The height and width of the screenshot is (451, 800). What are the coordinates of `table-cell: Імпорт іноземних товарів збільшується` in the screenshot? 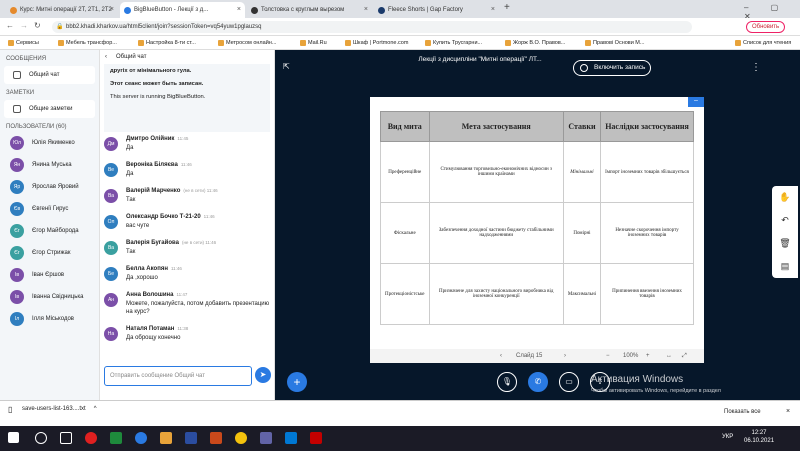 It's located at (647, 172).